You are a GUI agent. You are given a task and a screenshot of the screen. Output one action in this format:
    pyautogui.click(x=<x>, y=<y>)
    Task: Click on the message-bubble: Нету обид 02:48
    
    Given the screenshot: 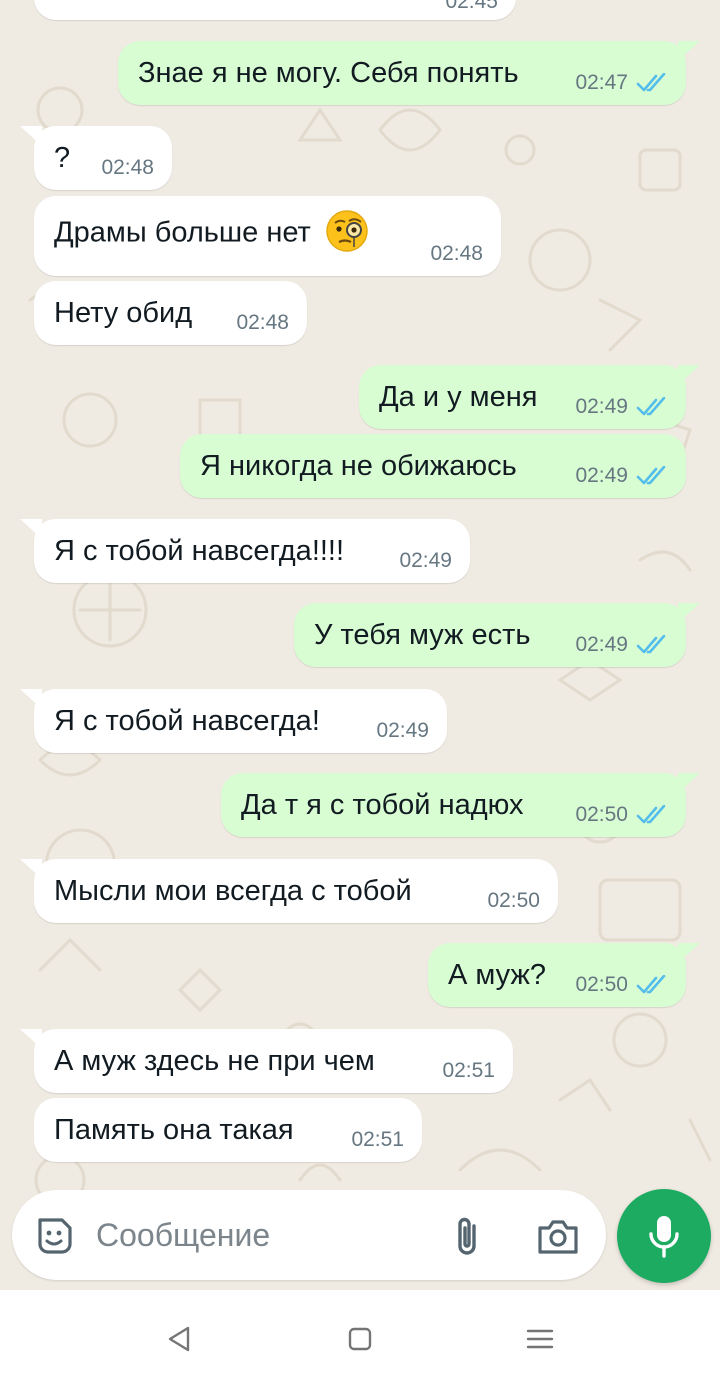 What is the action you would take?
    pyautogui.click(x=170, y=313)
    